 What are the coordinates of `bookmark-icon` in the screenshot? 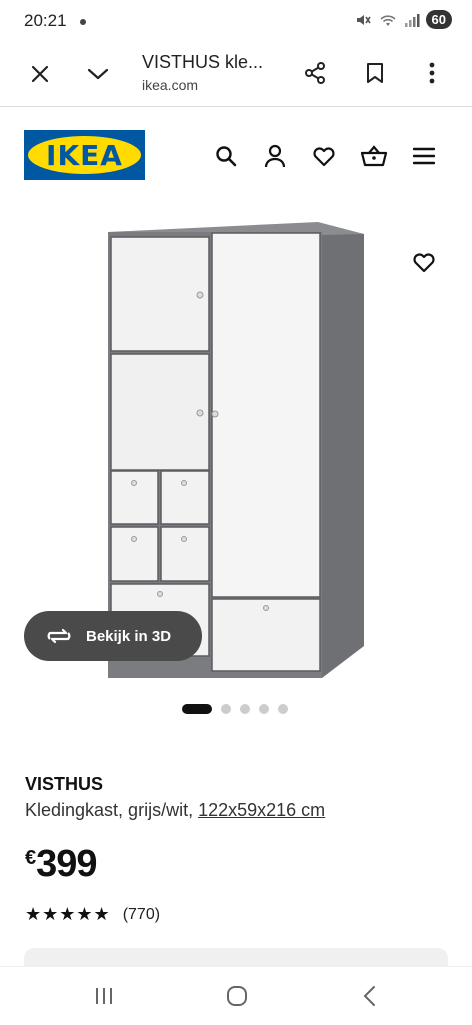 It's located at (375, 73).